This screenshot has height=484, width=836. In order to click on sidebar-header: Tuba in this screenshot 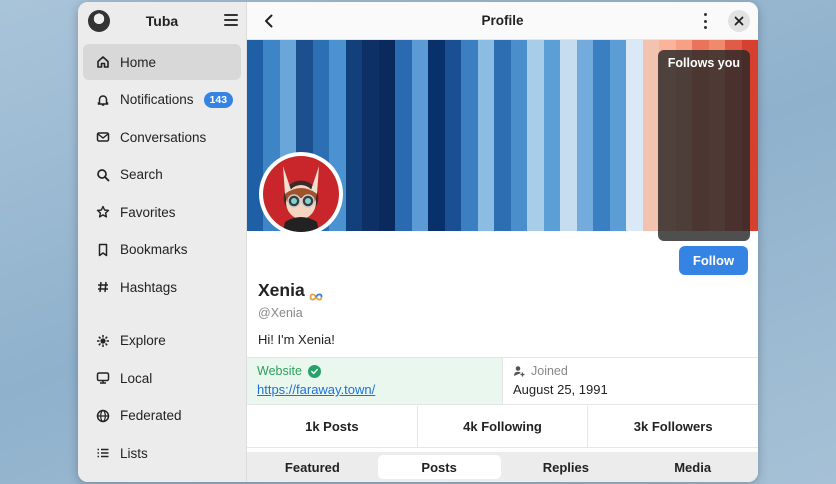, I will do `click(162, 21)`.